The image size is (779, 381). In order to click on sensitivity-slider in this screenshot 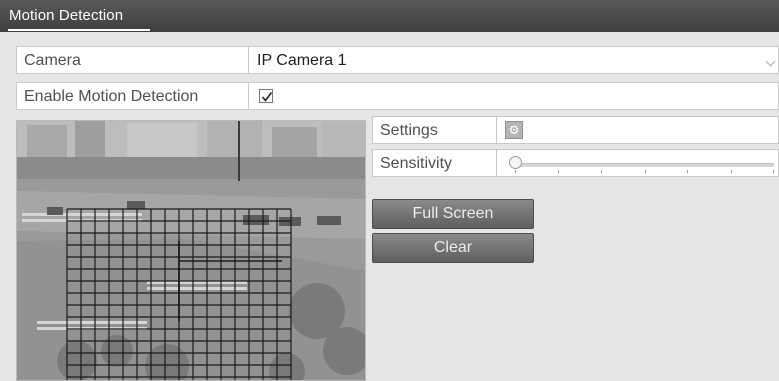, I will do `click(642, 163)`.